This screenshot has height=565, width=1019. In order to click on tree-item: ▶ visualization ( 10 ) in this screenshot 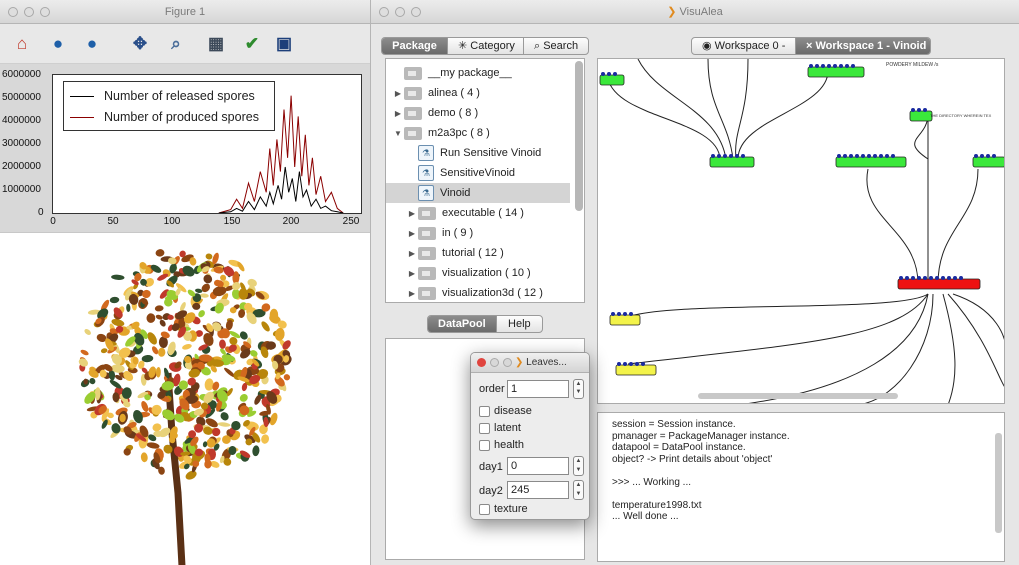, I will do `click(478, 273)`.